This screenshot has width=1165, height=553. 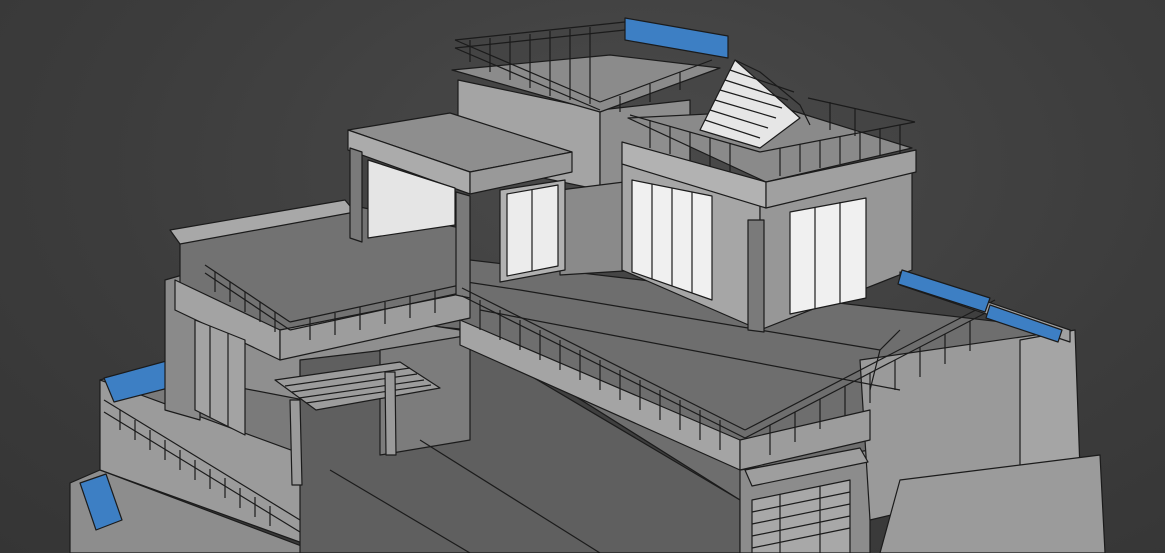 What do you see at coordinates (1050, 405) in the screenshot?
I see `right-block-front` at bounding box center [1050, 405].